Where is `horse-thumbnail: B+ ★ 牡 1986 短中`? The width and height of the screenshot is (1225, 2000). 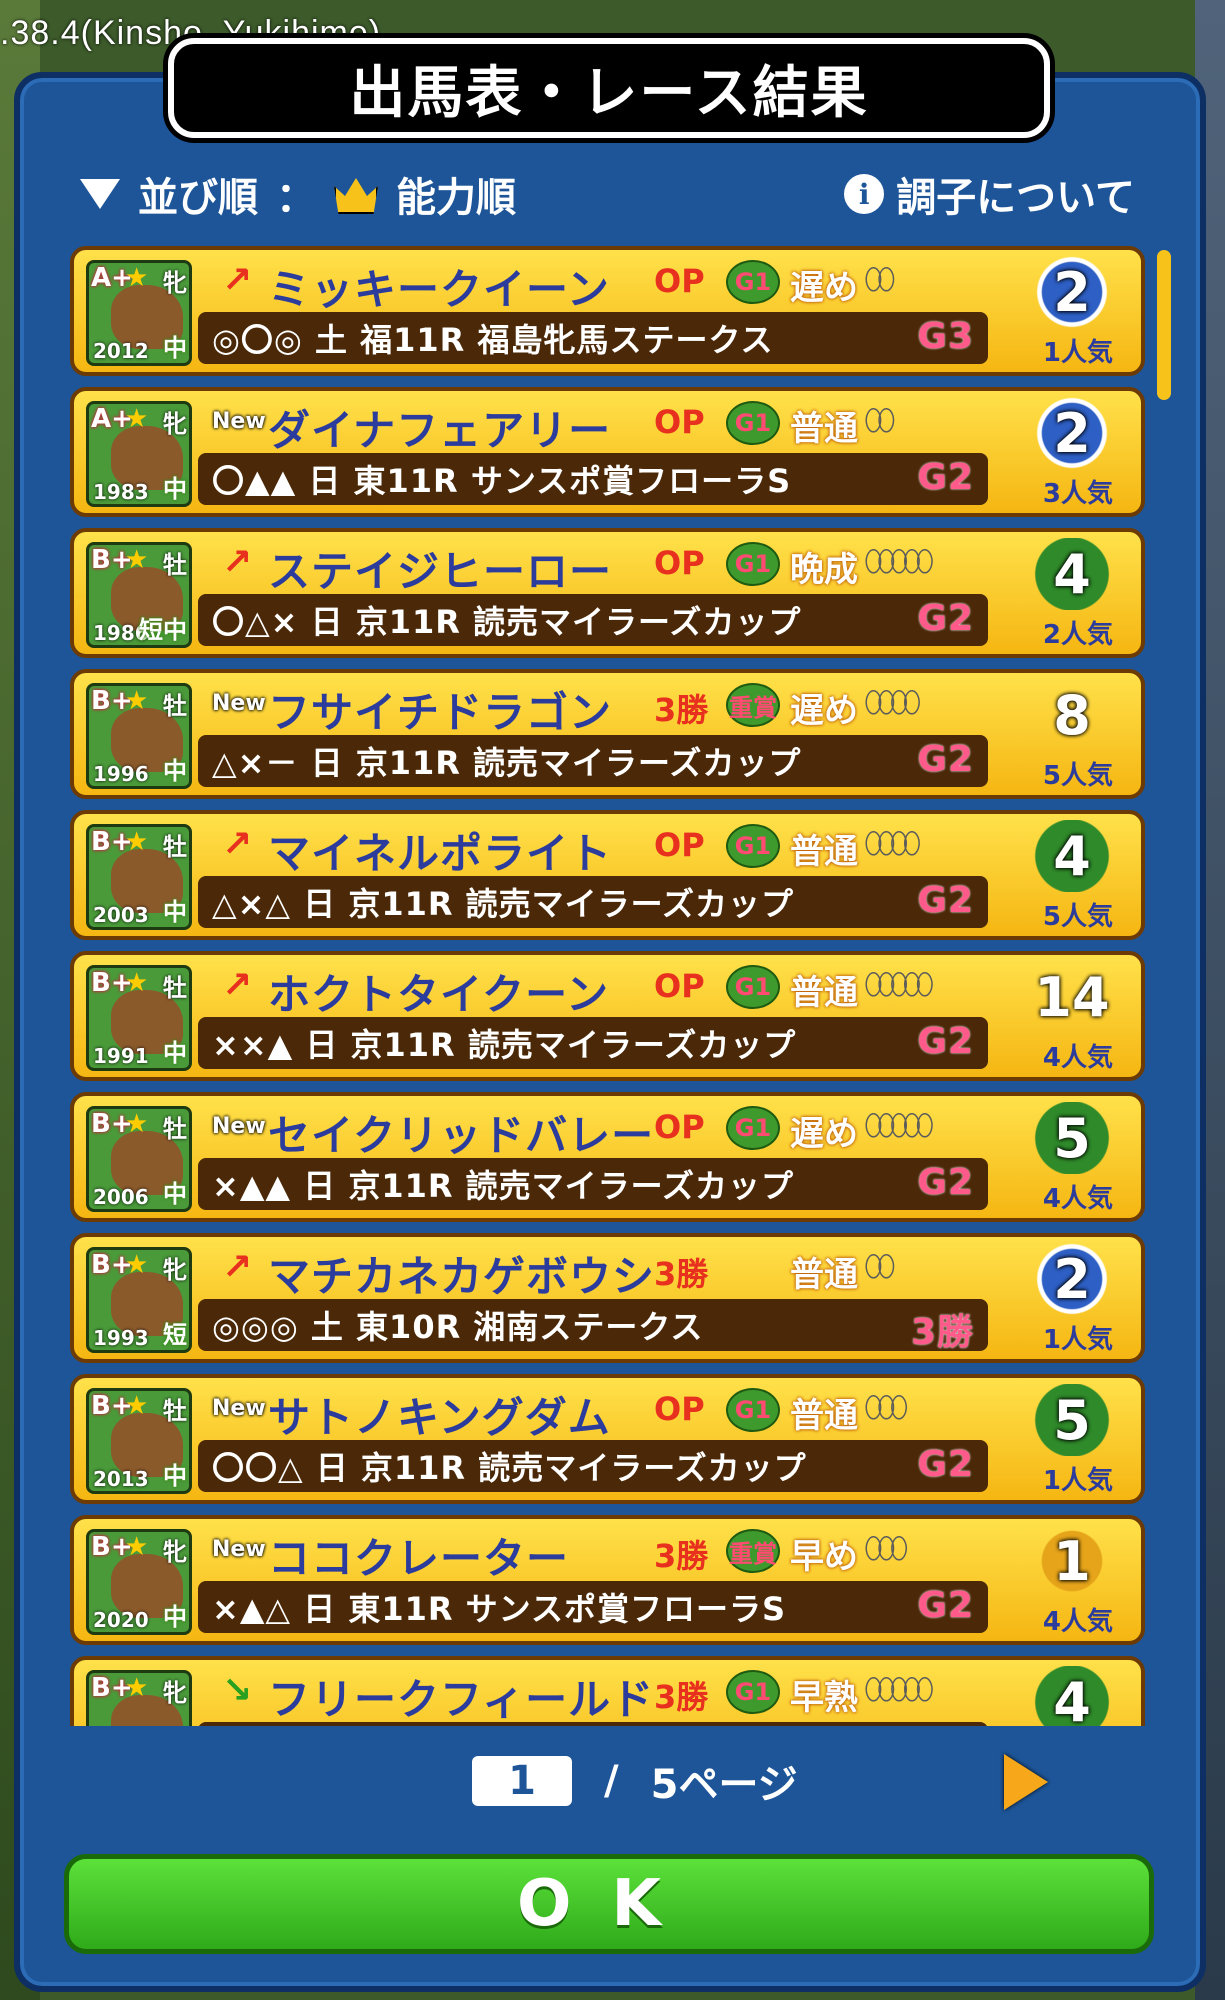
horse-thumbnail: B+ ★ 牡 1986 短中 is located at coordinates (139, 595).